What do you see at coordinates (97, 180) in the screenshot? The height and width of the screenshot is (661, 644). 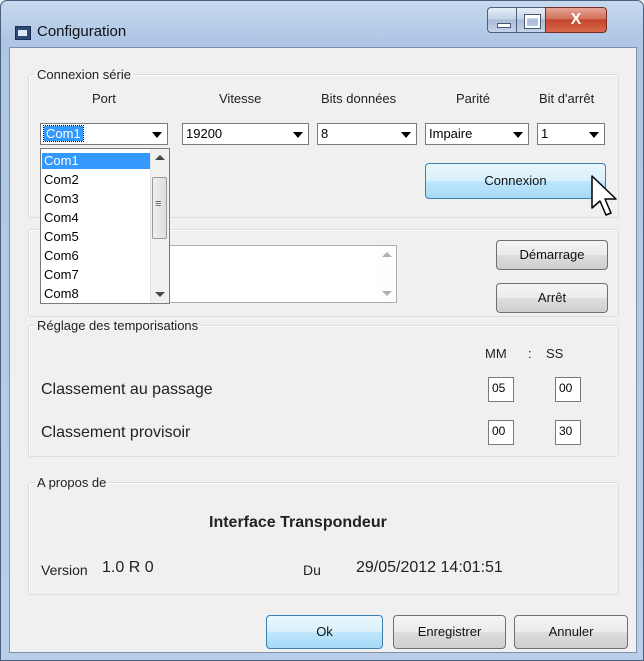 I see `port-option: Com2` at bounding box center [97, 180].